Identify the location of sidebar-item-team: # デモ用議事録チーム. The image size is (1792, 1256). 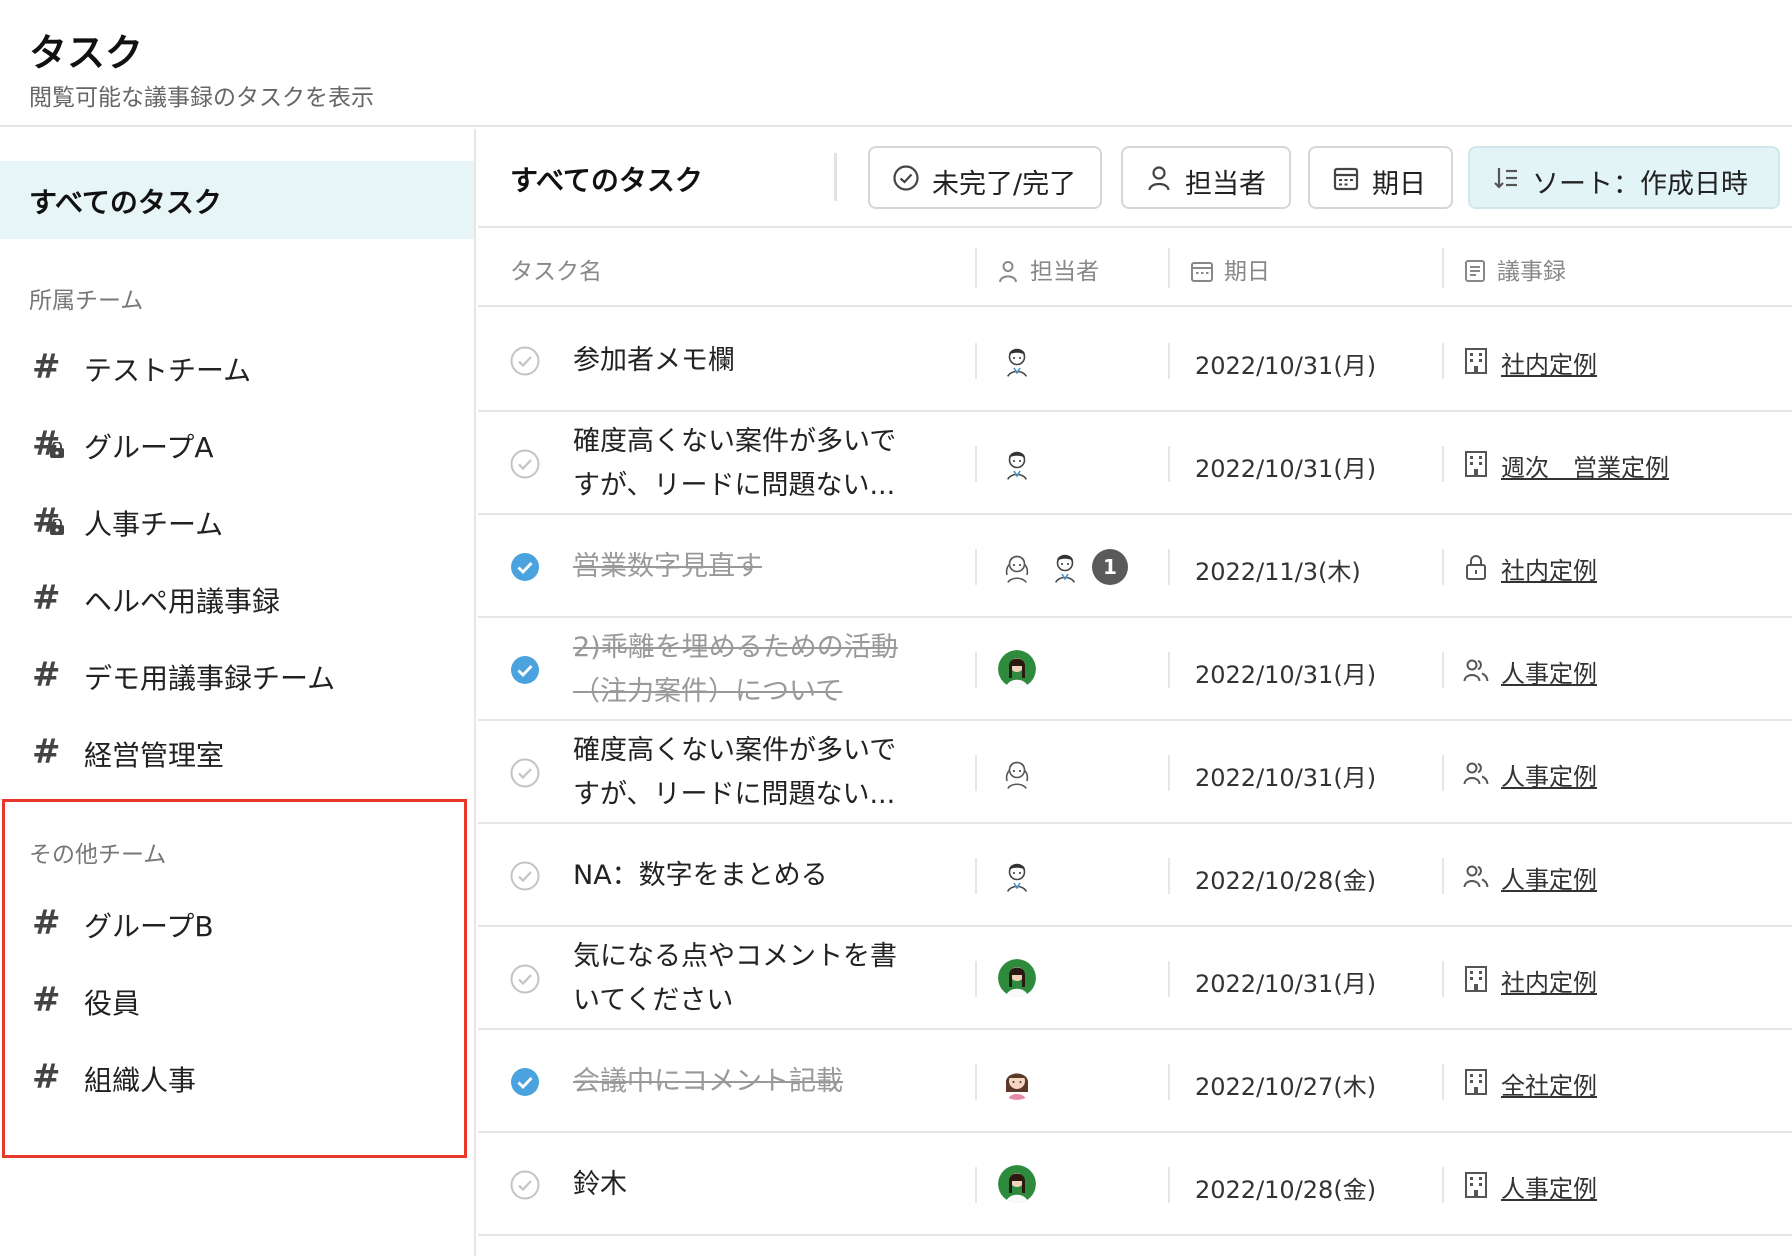
(235, 676).